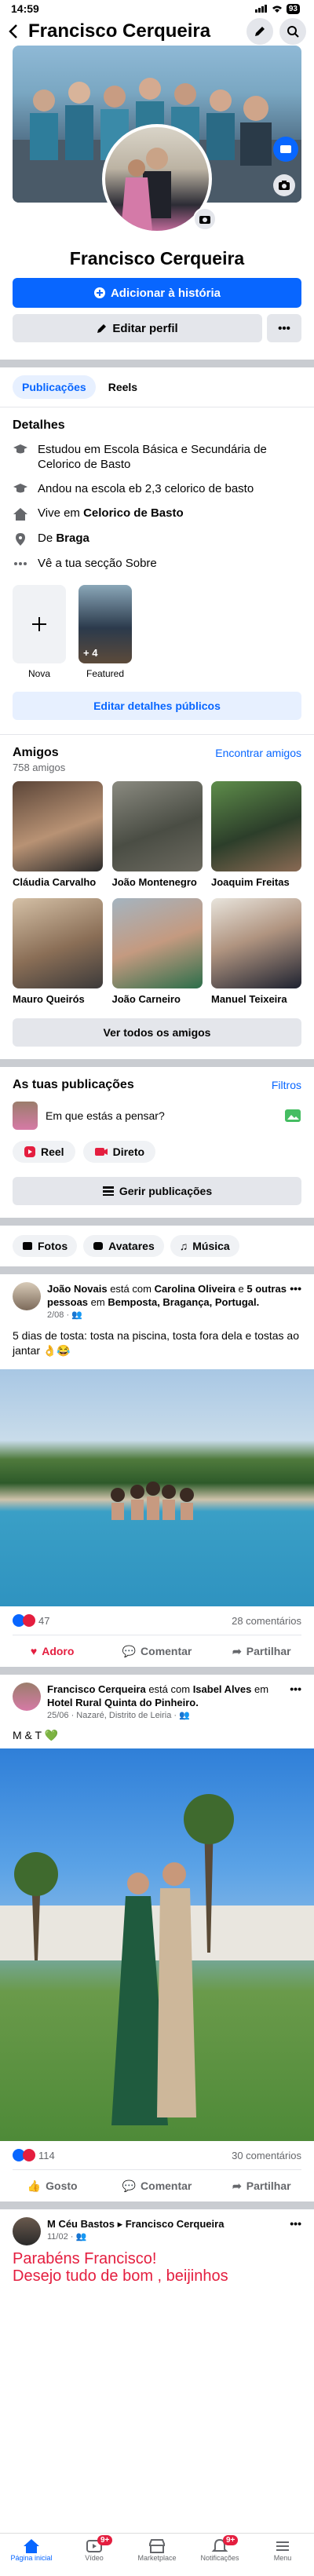 The image size is (314, 2576). What do you see at coordinates (182, 1302) in the screenshot?
I see `post-place: Bemposta, Bragança, Portugal` at bounding box center [182, 1302].